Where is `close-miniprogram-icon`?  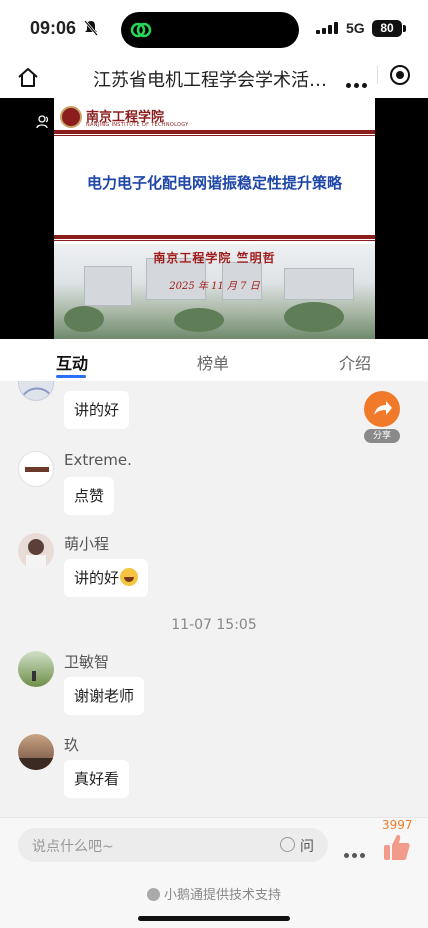
close-miniprogram-icon is located at coordinates (400, 75).